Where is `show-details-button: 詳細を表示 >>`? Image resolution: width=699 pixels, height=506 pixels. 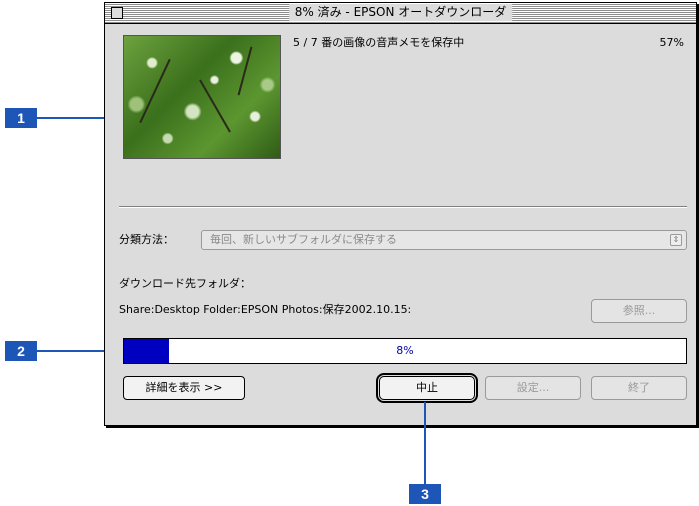 show-details-button: 詳細を表示 >> is located at coordinates (184, 388).